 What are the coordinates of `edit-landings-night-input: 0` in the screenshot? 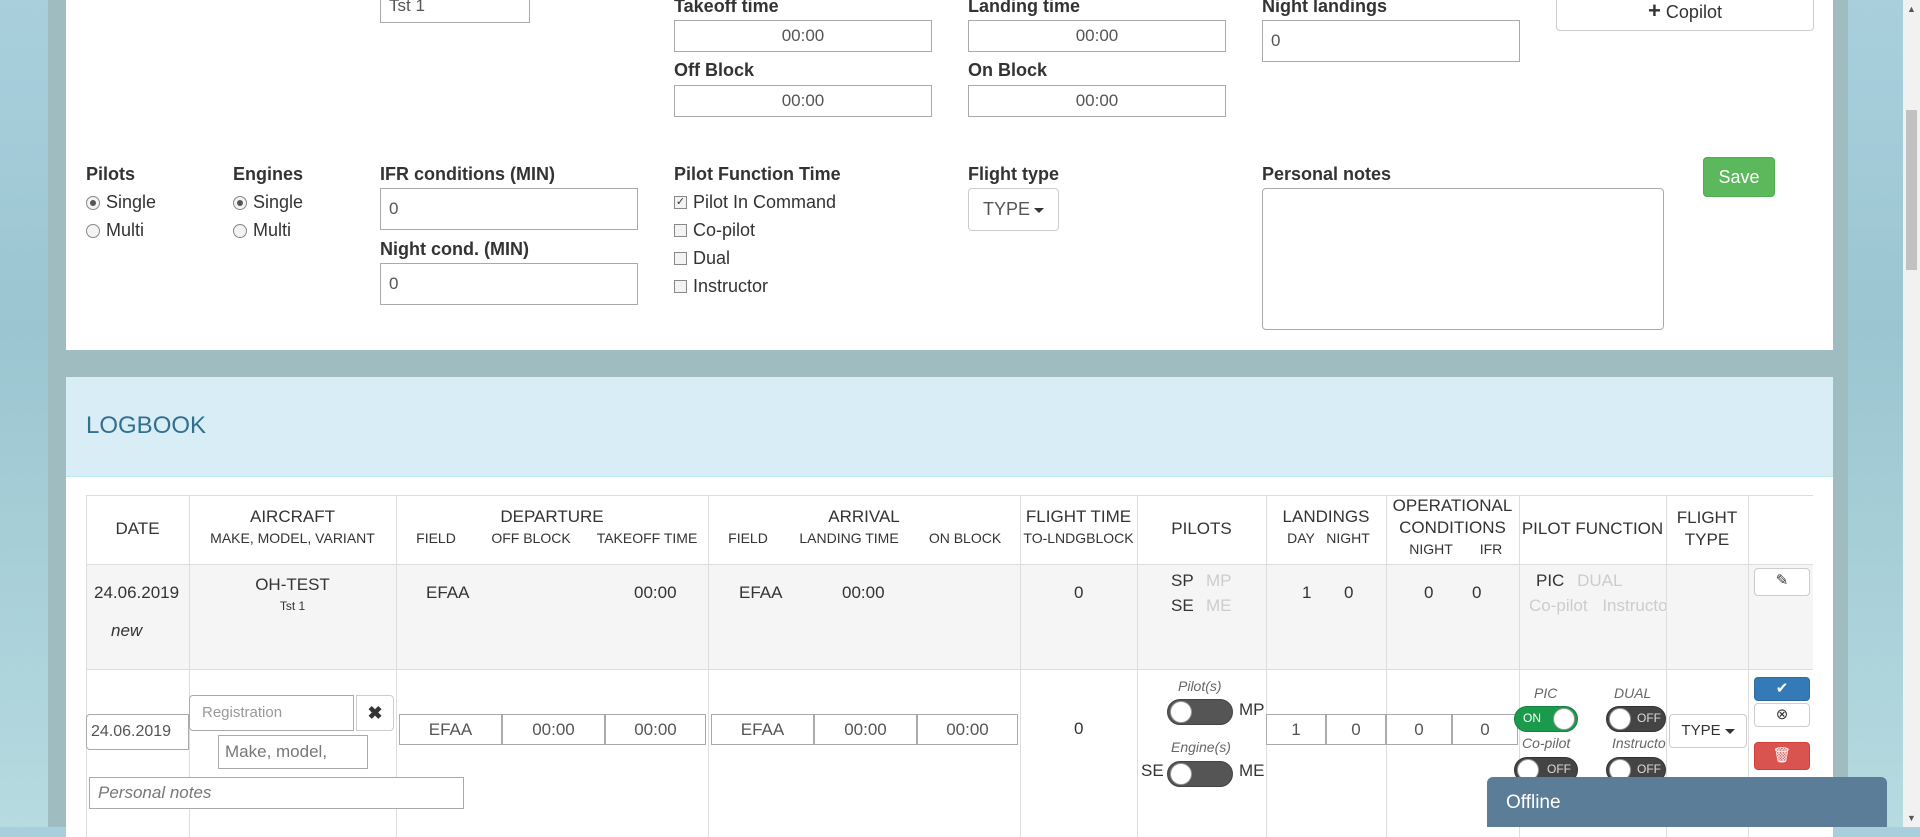 It's located at (1356, 729).